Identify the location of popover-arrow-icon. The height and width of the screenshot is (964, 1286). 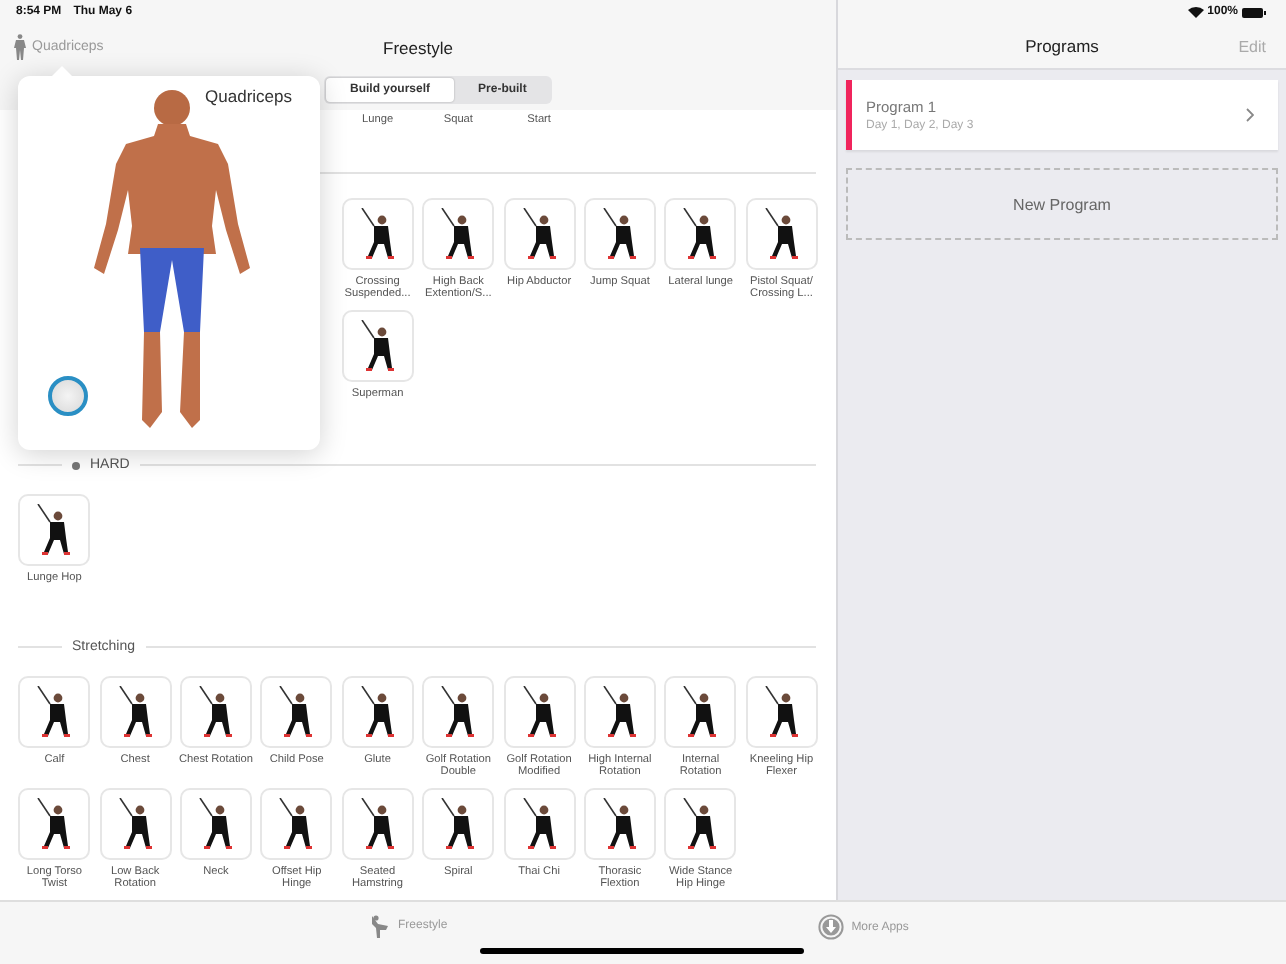
(62, 72).